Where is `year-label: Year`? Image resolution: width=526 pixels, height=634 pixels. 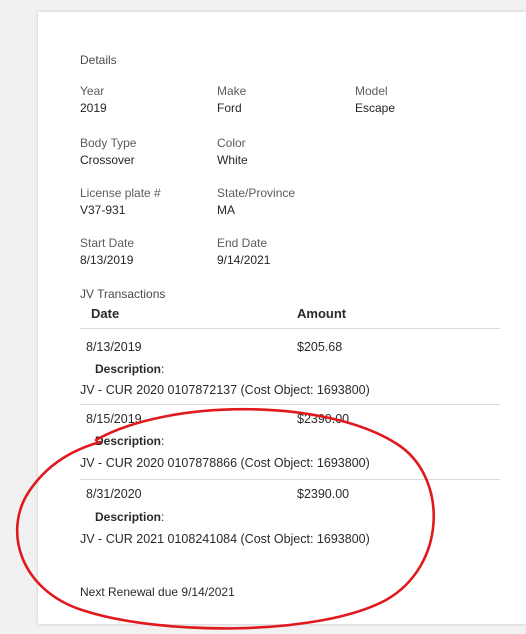
year-label: Year is located at coordinates (92, 91).